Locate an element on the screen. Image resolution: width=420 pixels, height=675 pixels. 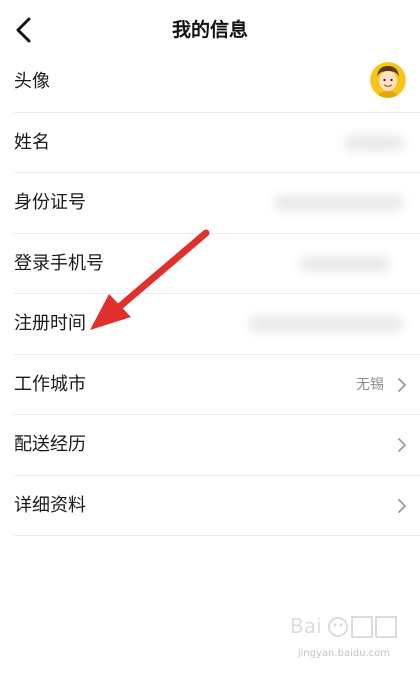
row-phone: 登录手机号 is located at coordinates (210, 264).